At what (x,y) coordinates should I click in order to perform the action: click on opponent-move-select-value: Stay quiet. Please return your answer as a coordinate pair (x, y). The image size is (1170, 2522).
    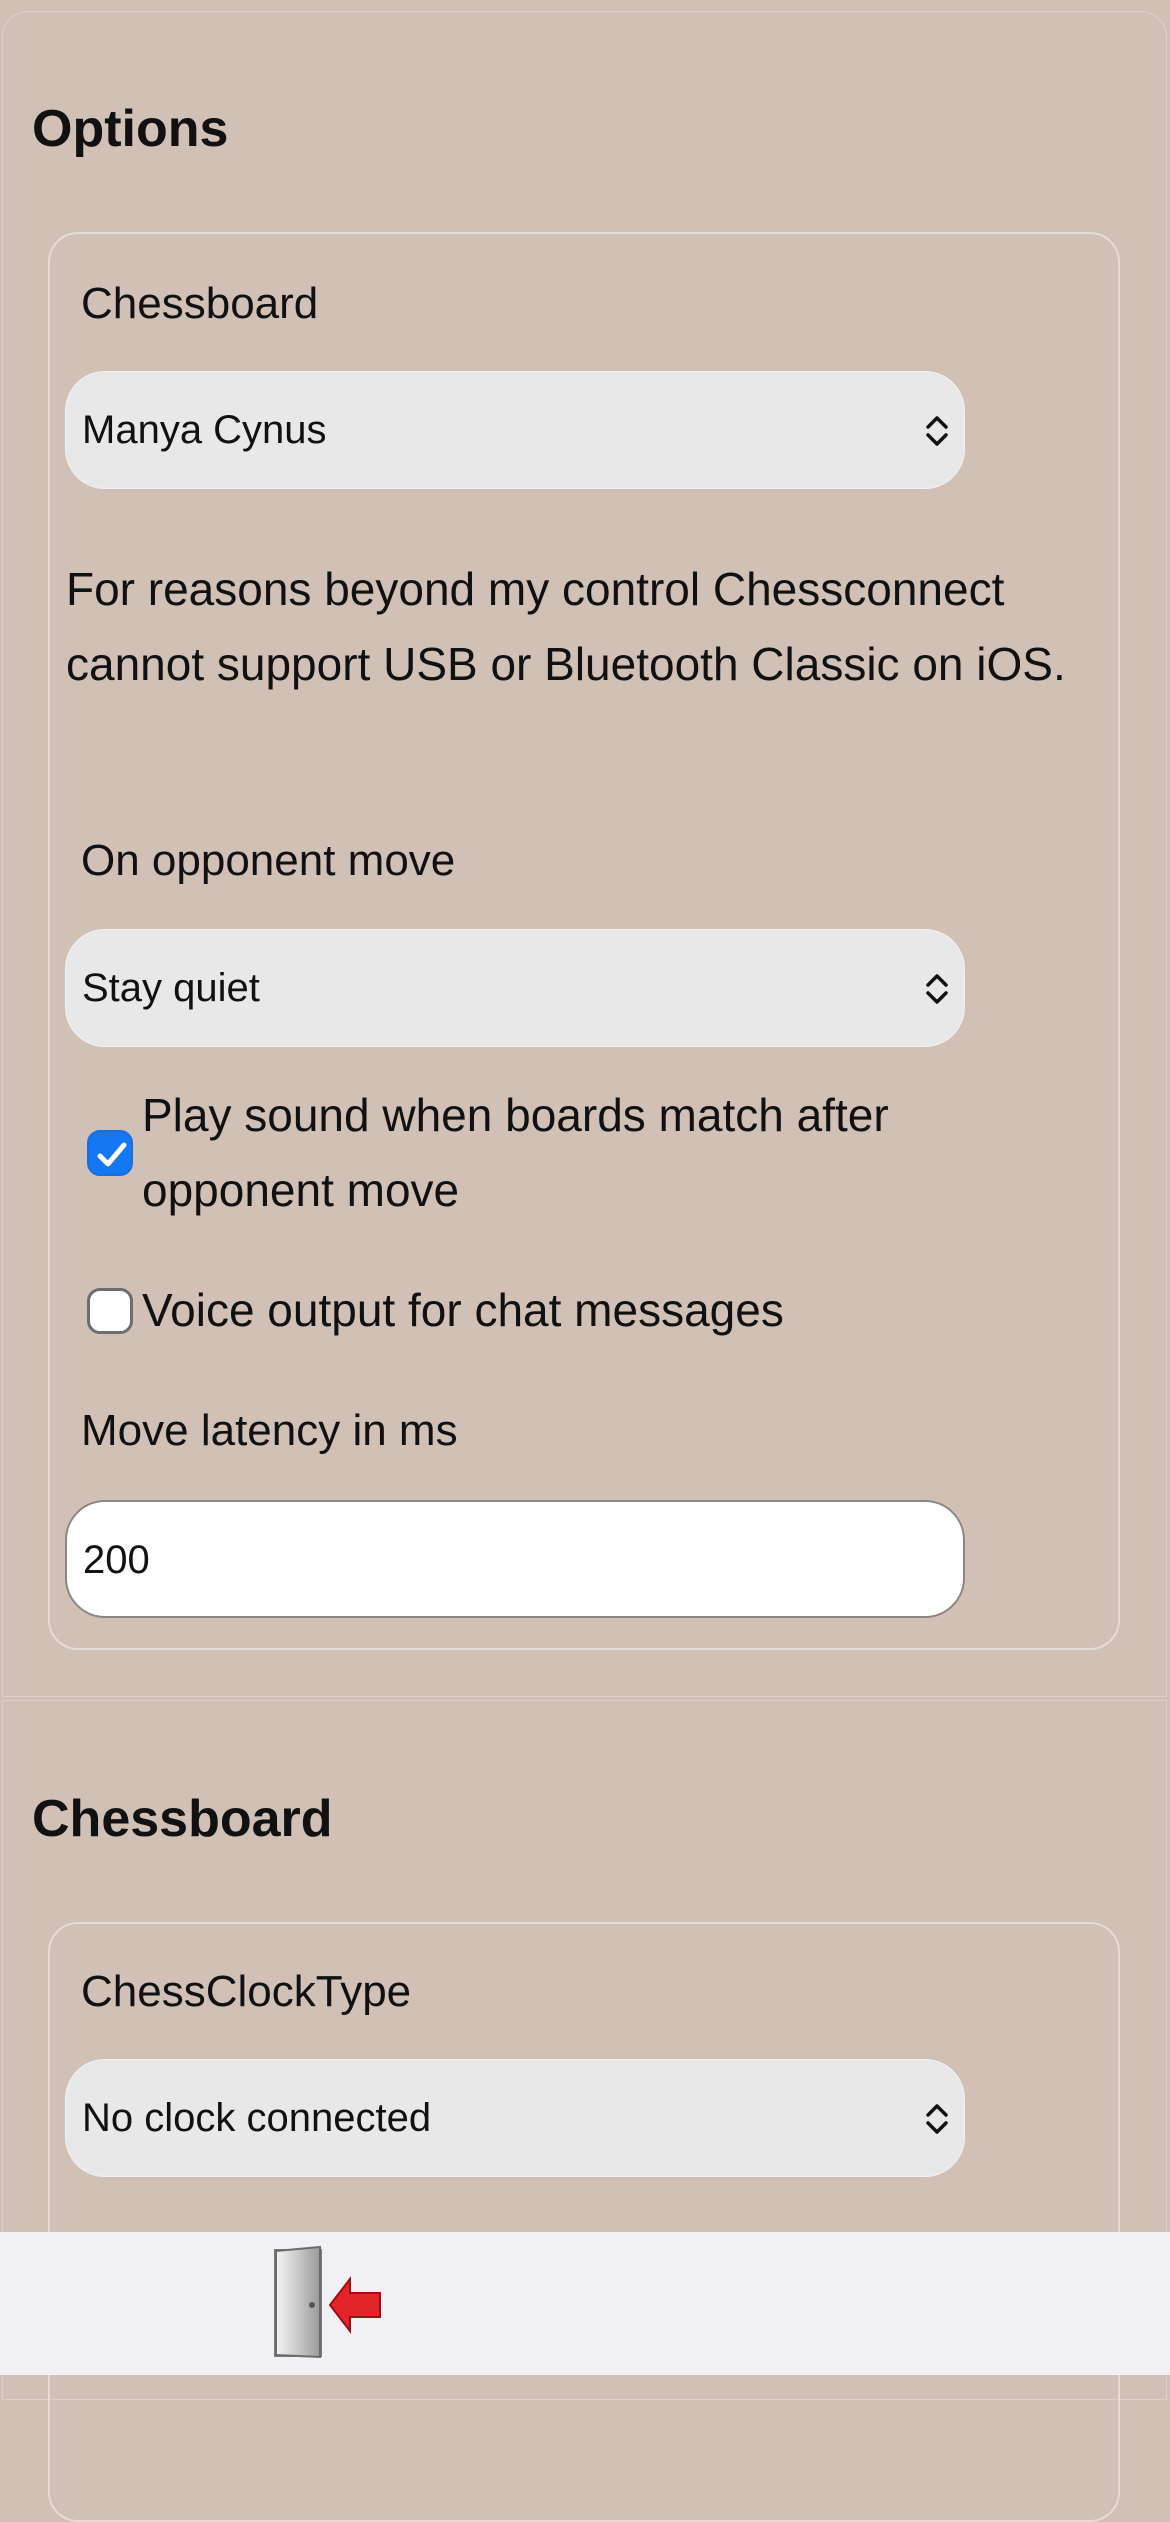
    Looking at the image, I should click on (171, 988).